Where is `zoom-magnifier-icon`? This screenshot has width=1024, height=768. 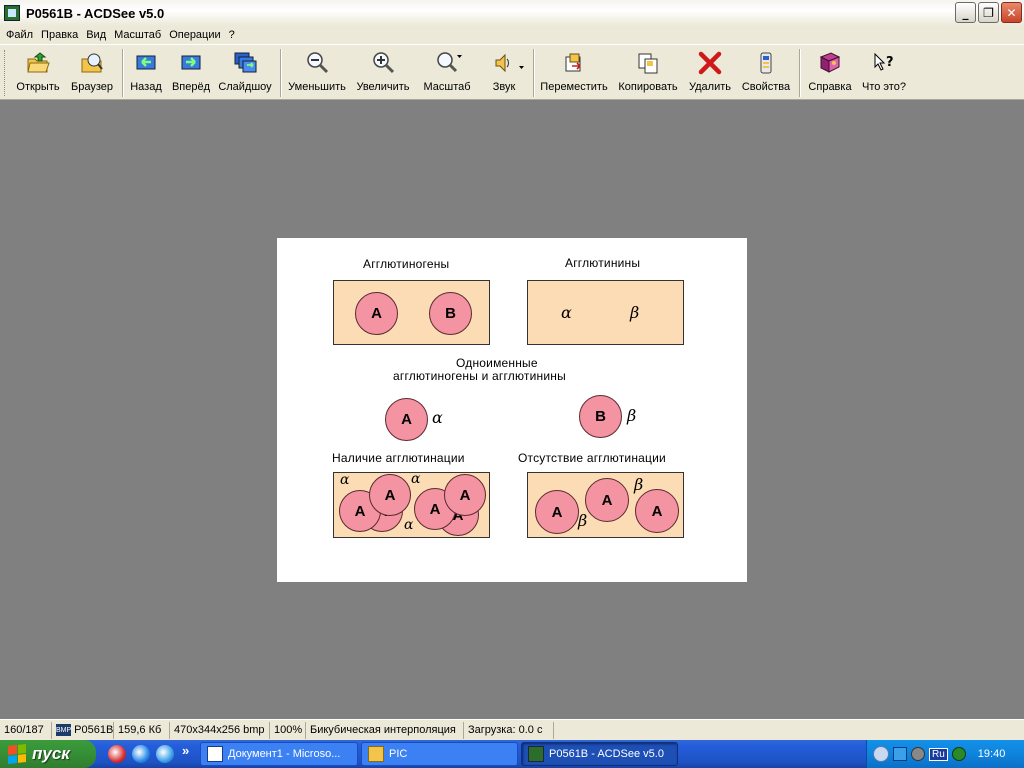
zoom-magnifier-icon is located at coordinates (448, 63).